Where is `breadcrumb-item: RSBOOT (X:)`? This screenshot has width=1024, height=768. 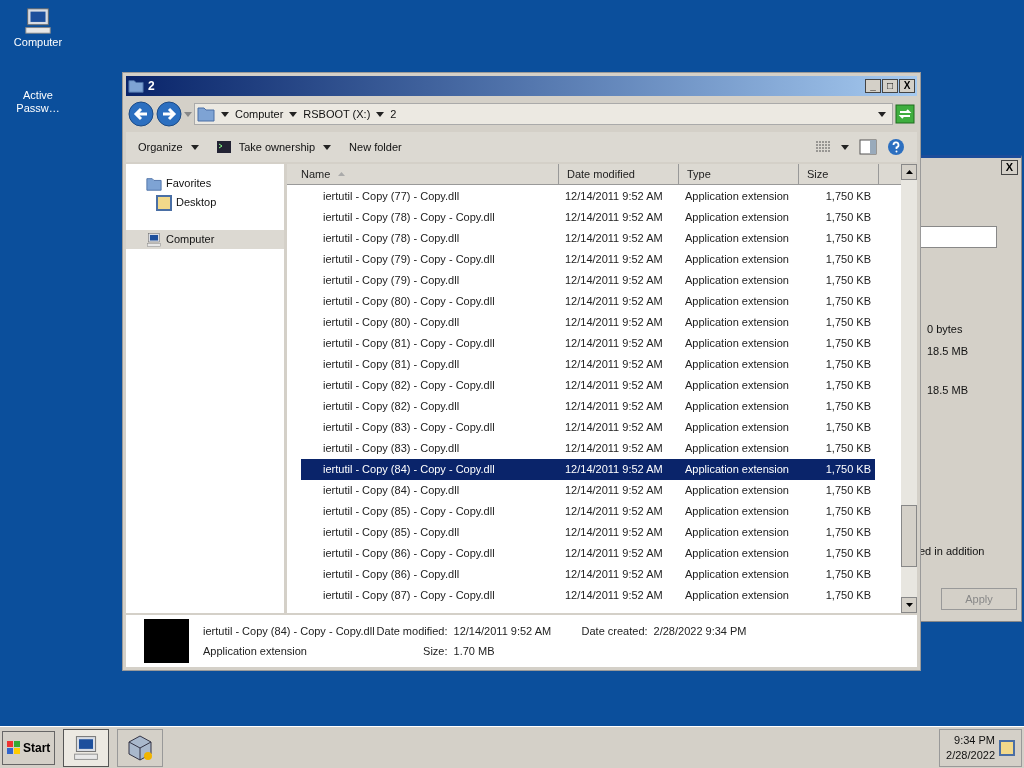 breadcrumb-item: RSBOOT (X:) is located at coordinates (337, 114).